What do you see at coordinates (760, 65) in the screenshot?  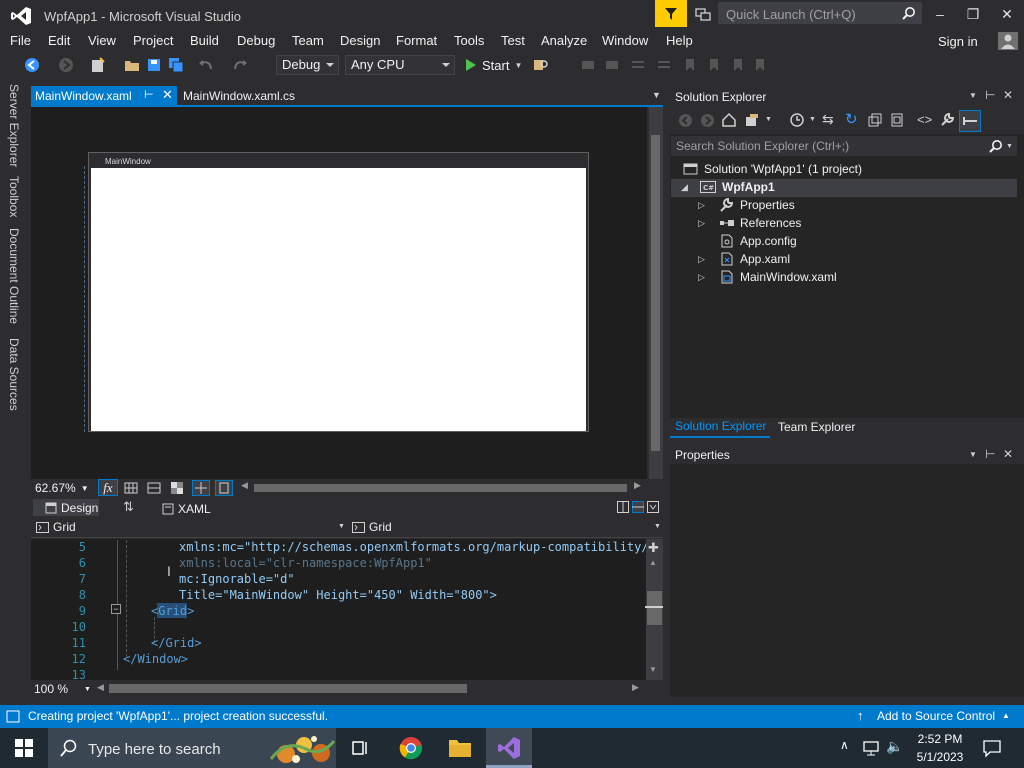 I see `clear-bookmarks-icon` at bounding box center [760, 65].